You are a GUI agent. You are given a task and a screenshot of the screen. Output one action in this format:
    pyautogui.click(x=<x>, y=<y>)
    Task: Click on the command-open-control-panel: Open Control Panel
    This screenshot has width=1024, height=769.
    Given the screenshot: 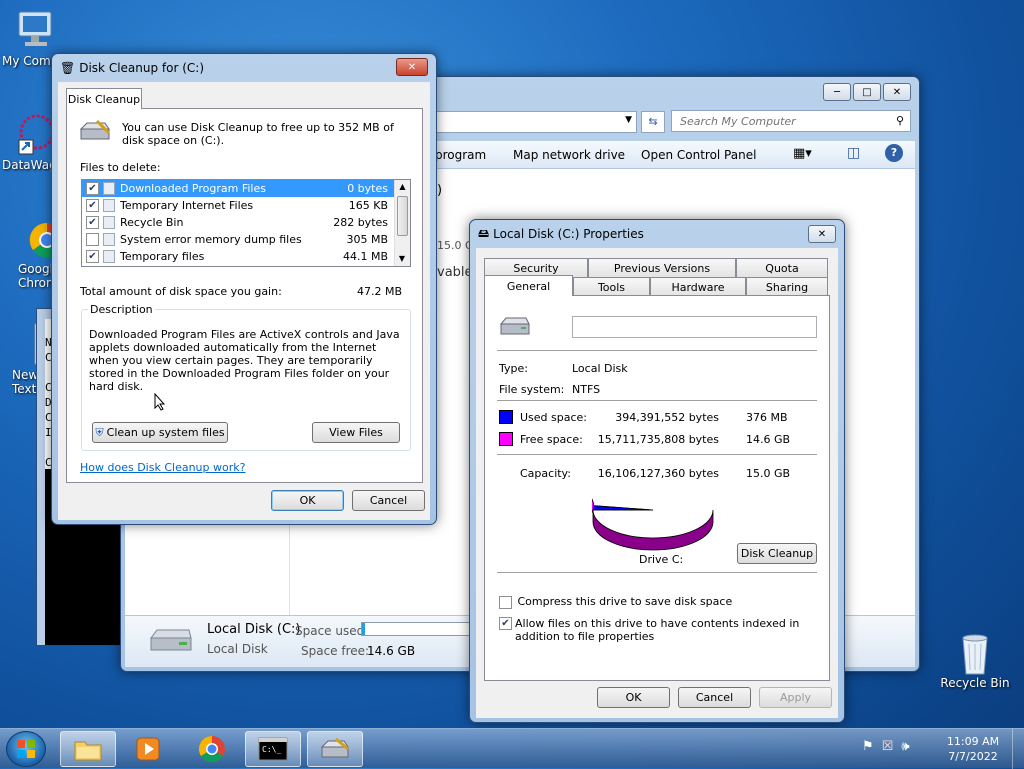 What is the action you would take?
    pyautogui.click(x=698, y=155)
    